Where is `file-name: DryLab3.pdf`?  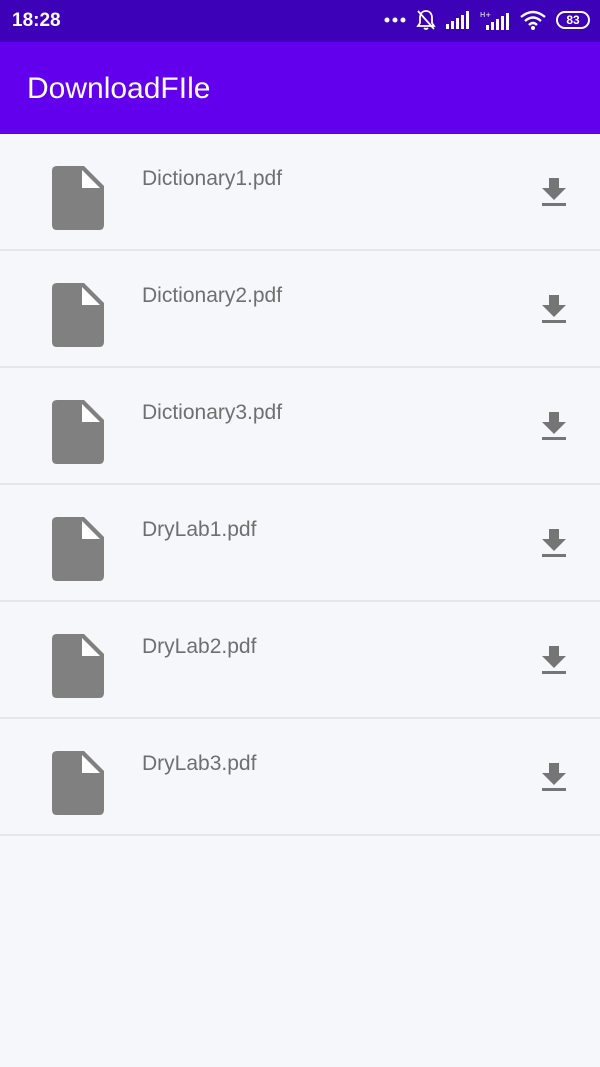
file-name: DryLab3.pdf is located at coordinates (199, 763).